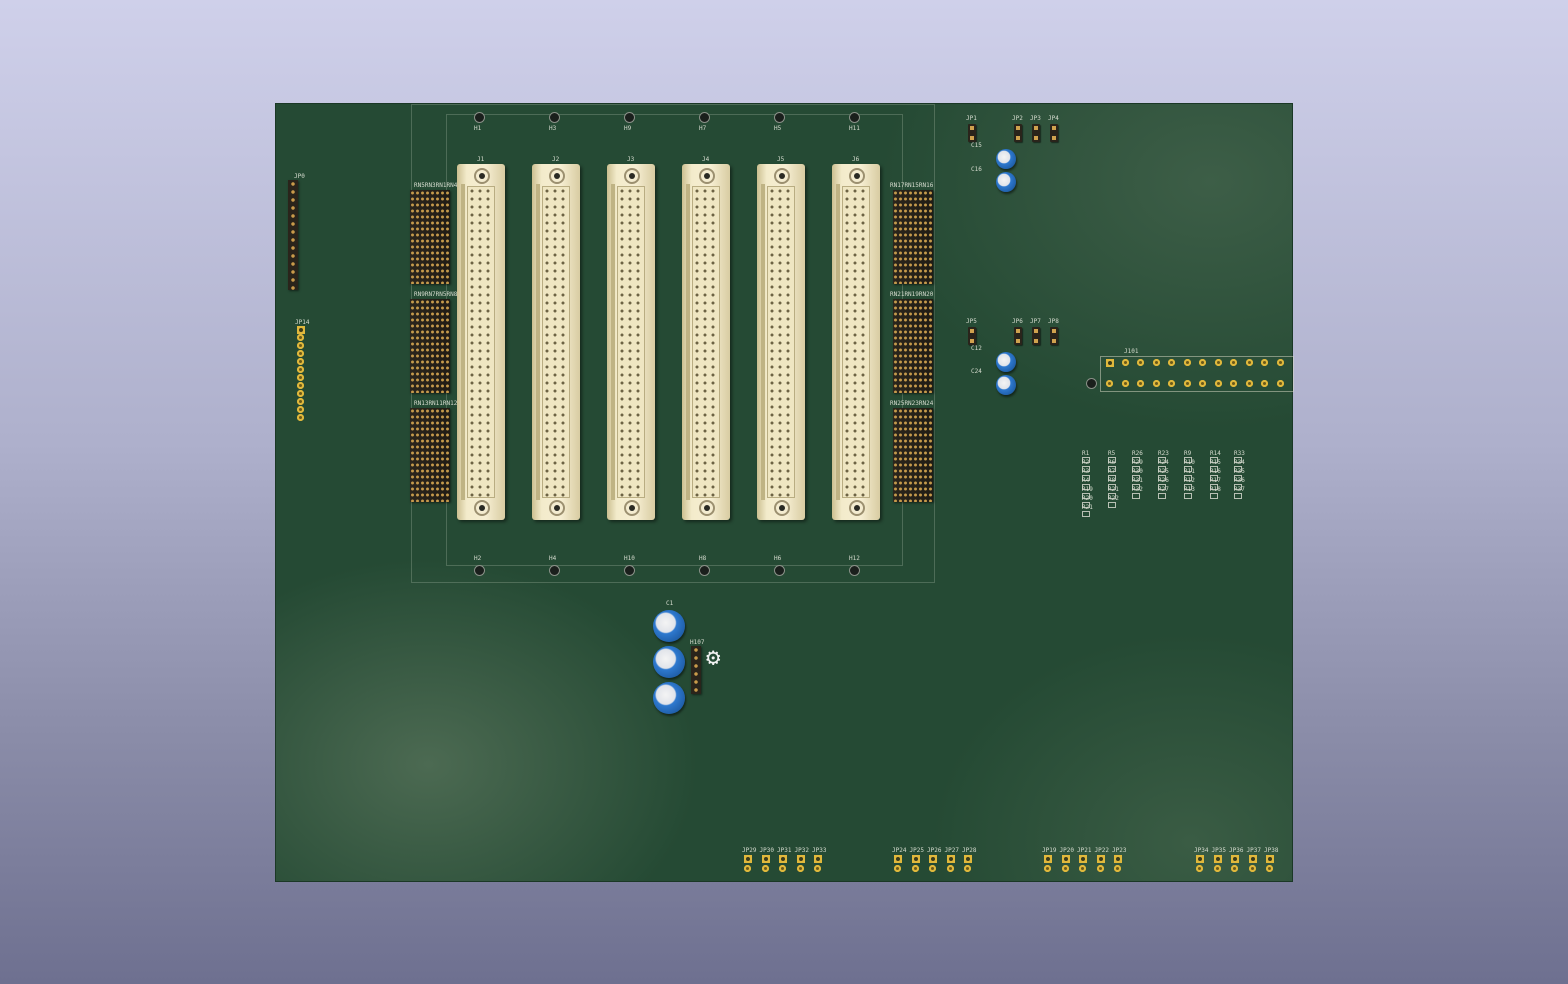 The width and height of the screenshot is (1568, 984). I want to click on connector-label: J4, so click(706, 159).